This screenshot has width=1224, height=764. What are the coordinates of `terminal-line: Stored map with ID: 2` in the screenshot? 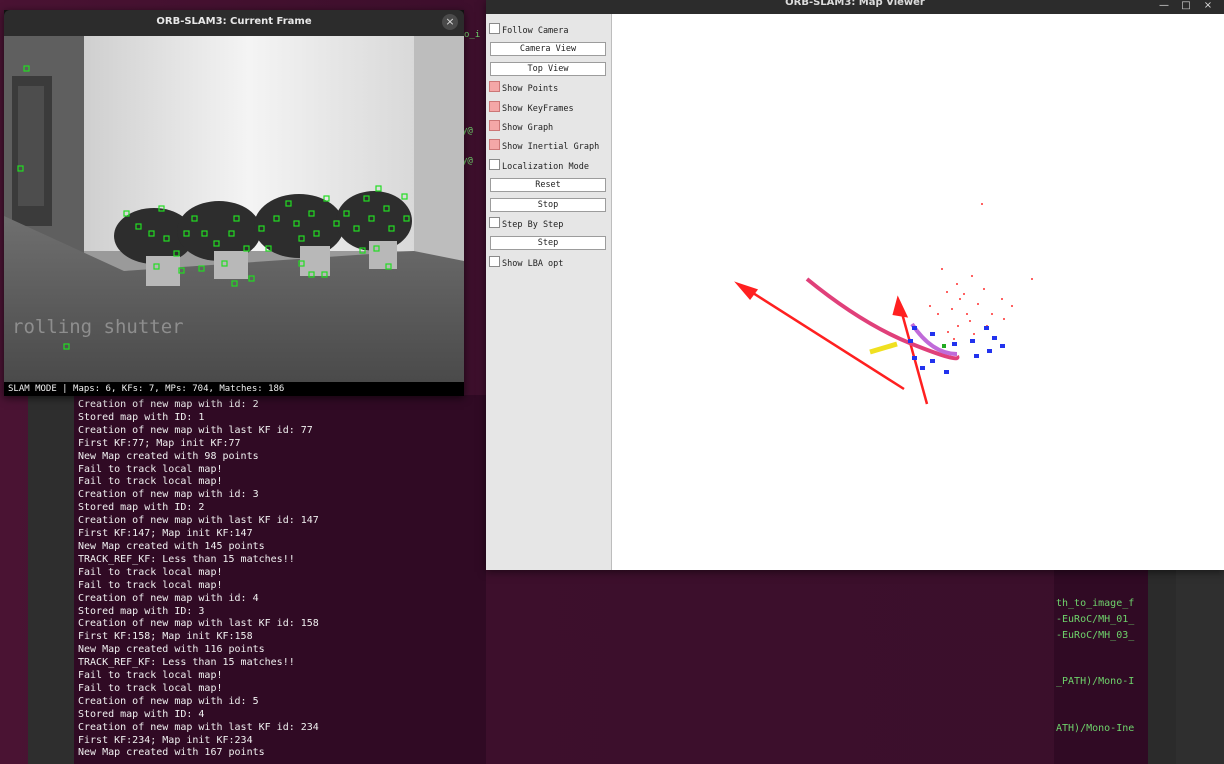 It's located at (141, 508).